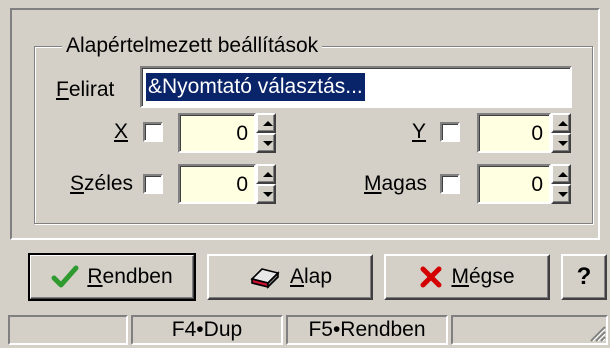 This screenshot has height=348, width=610. I want to click on width-field: 0, so click(217, 184).